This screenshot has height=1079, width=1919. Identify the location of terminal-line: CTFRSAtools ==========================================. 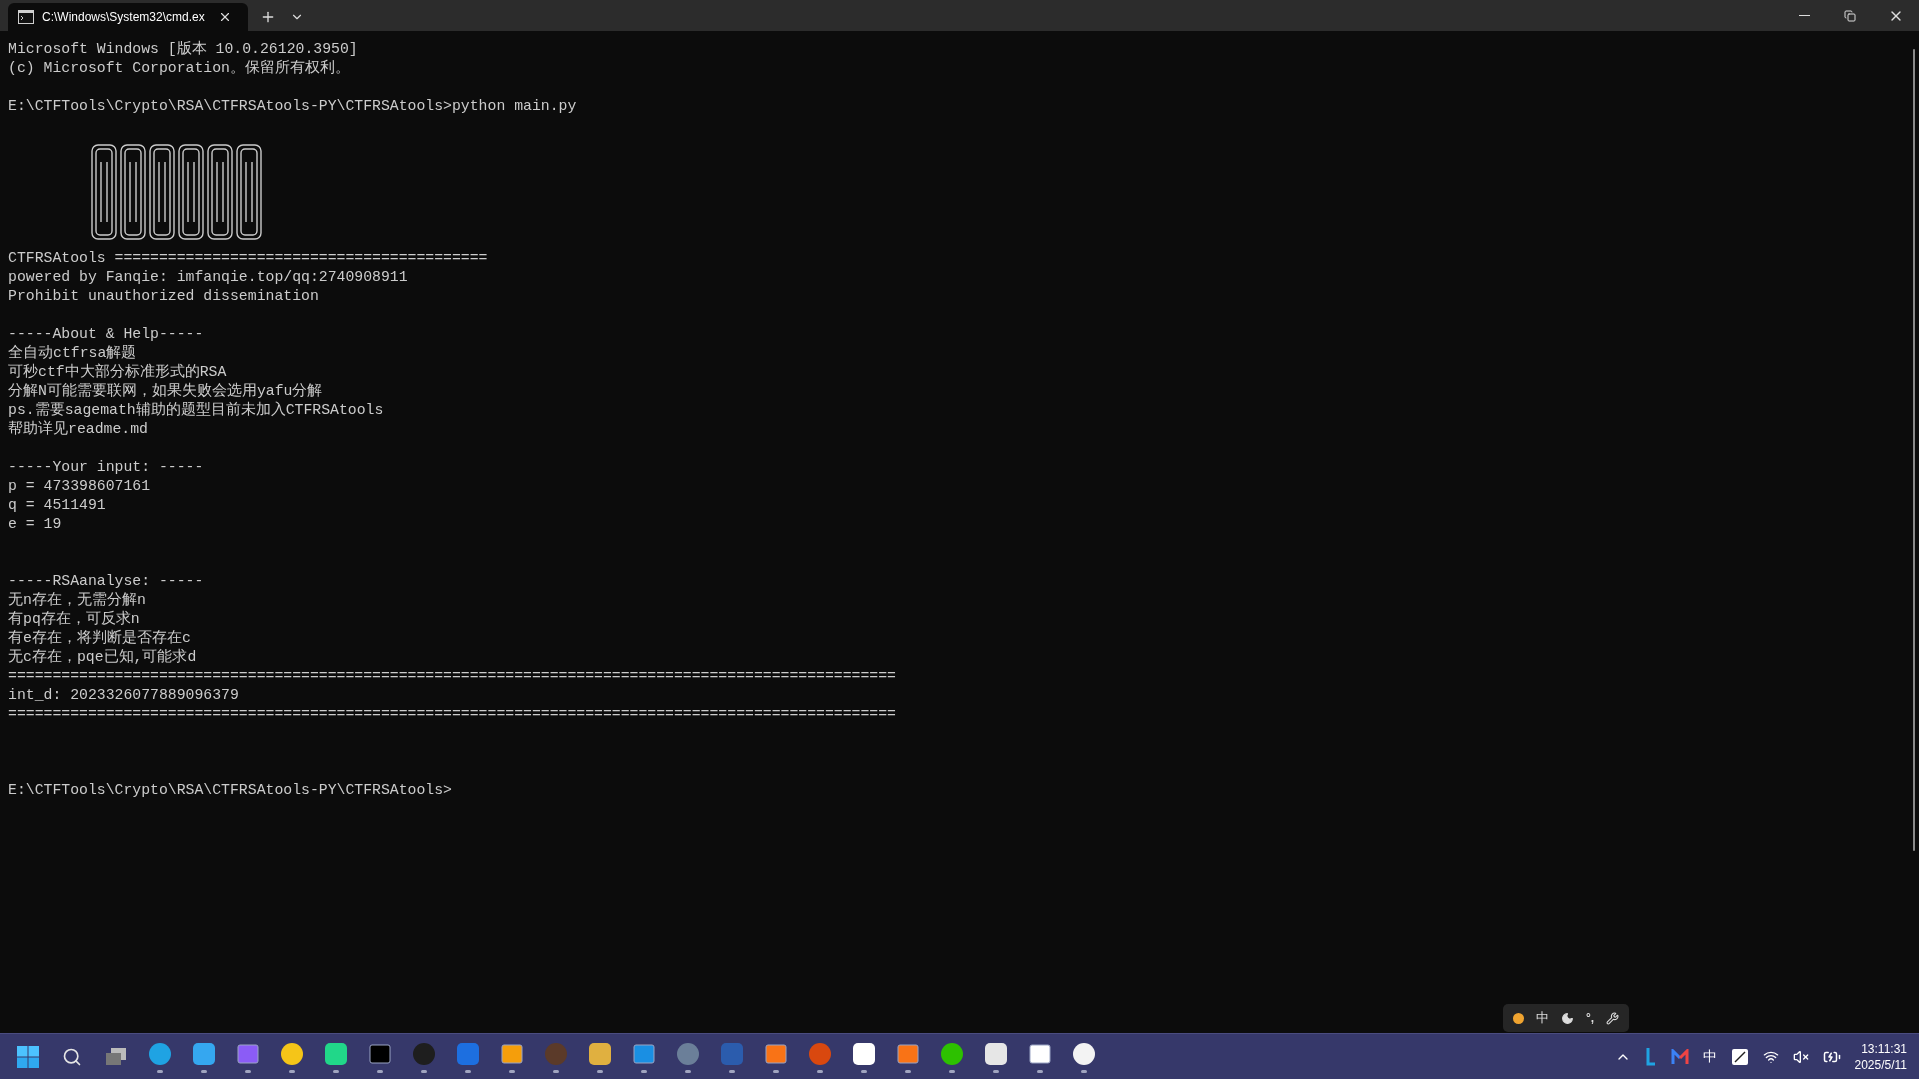
(248, 258).